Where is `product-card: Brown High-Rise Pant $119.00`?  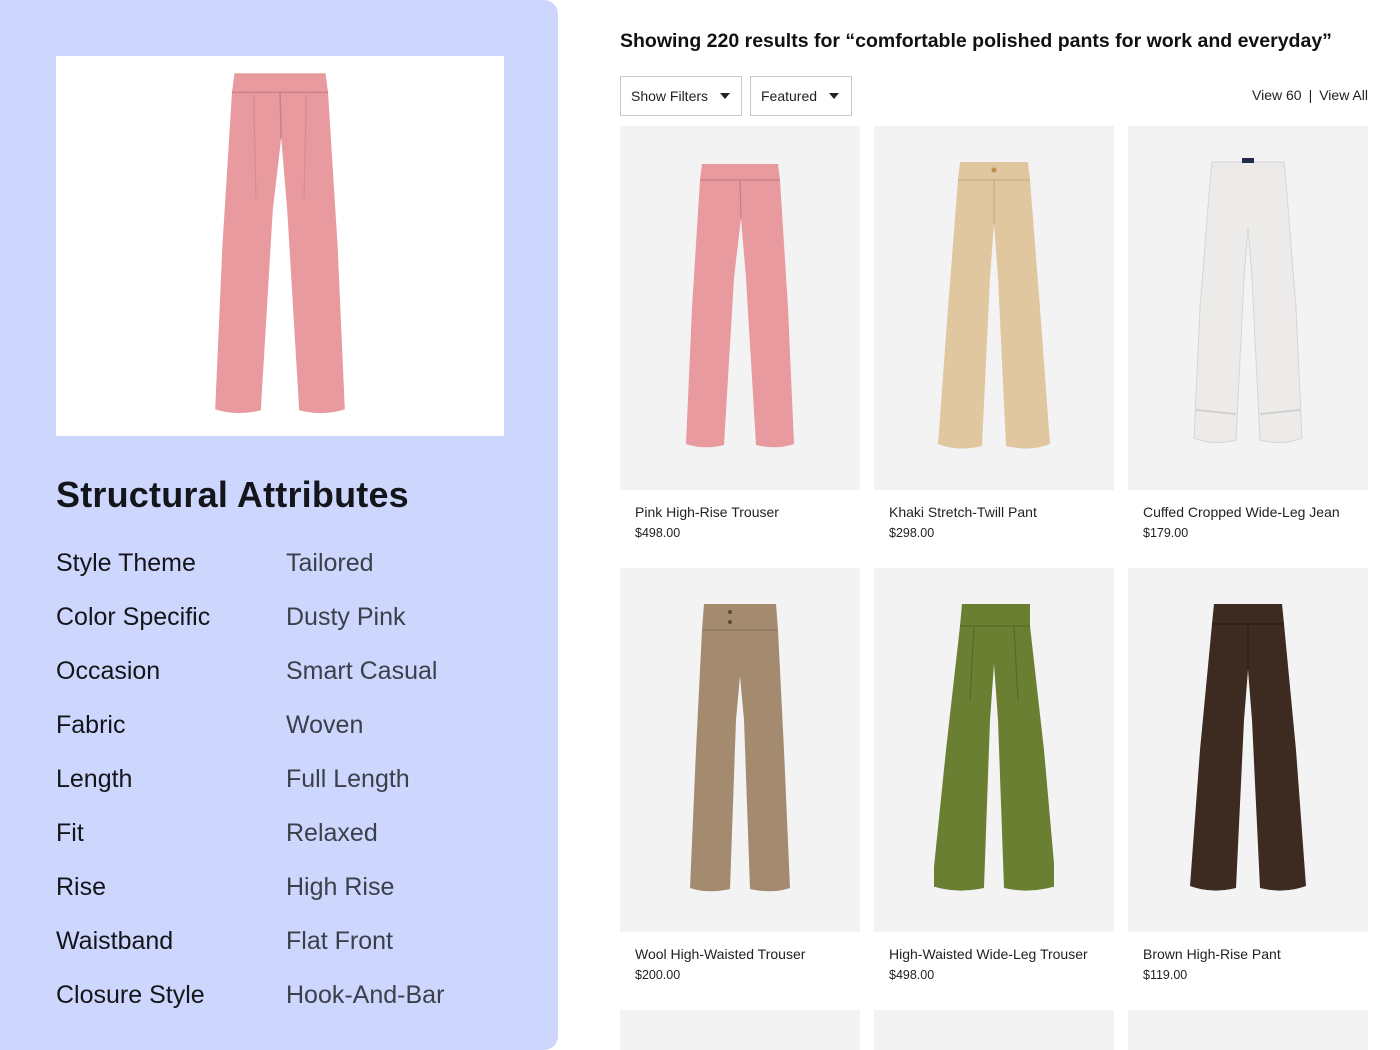 product-card: Brown High-Rise Pant $119.00 is located at coordinates (1248, 775).